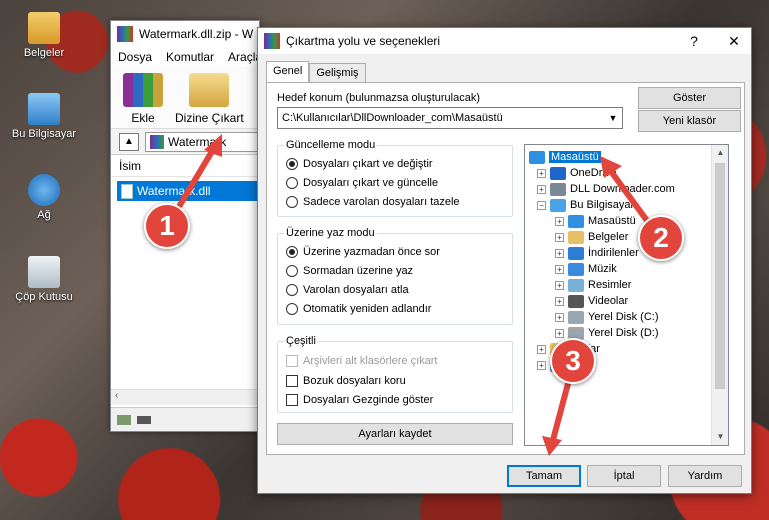  What do you see at coordinates (395, 434) in the screenshot?
I see `save-settings-button: Ayarları kaydet` at bounding box center [395, 434].